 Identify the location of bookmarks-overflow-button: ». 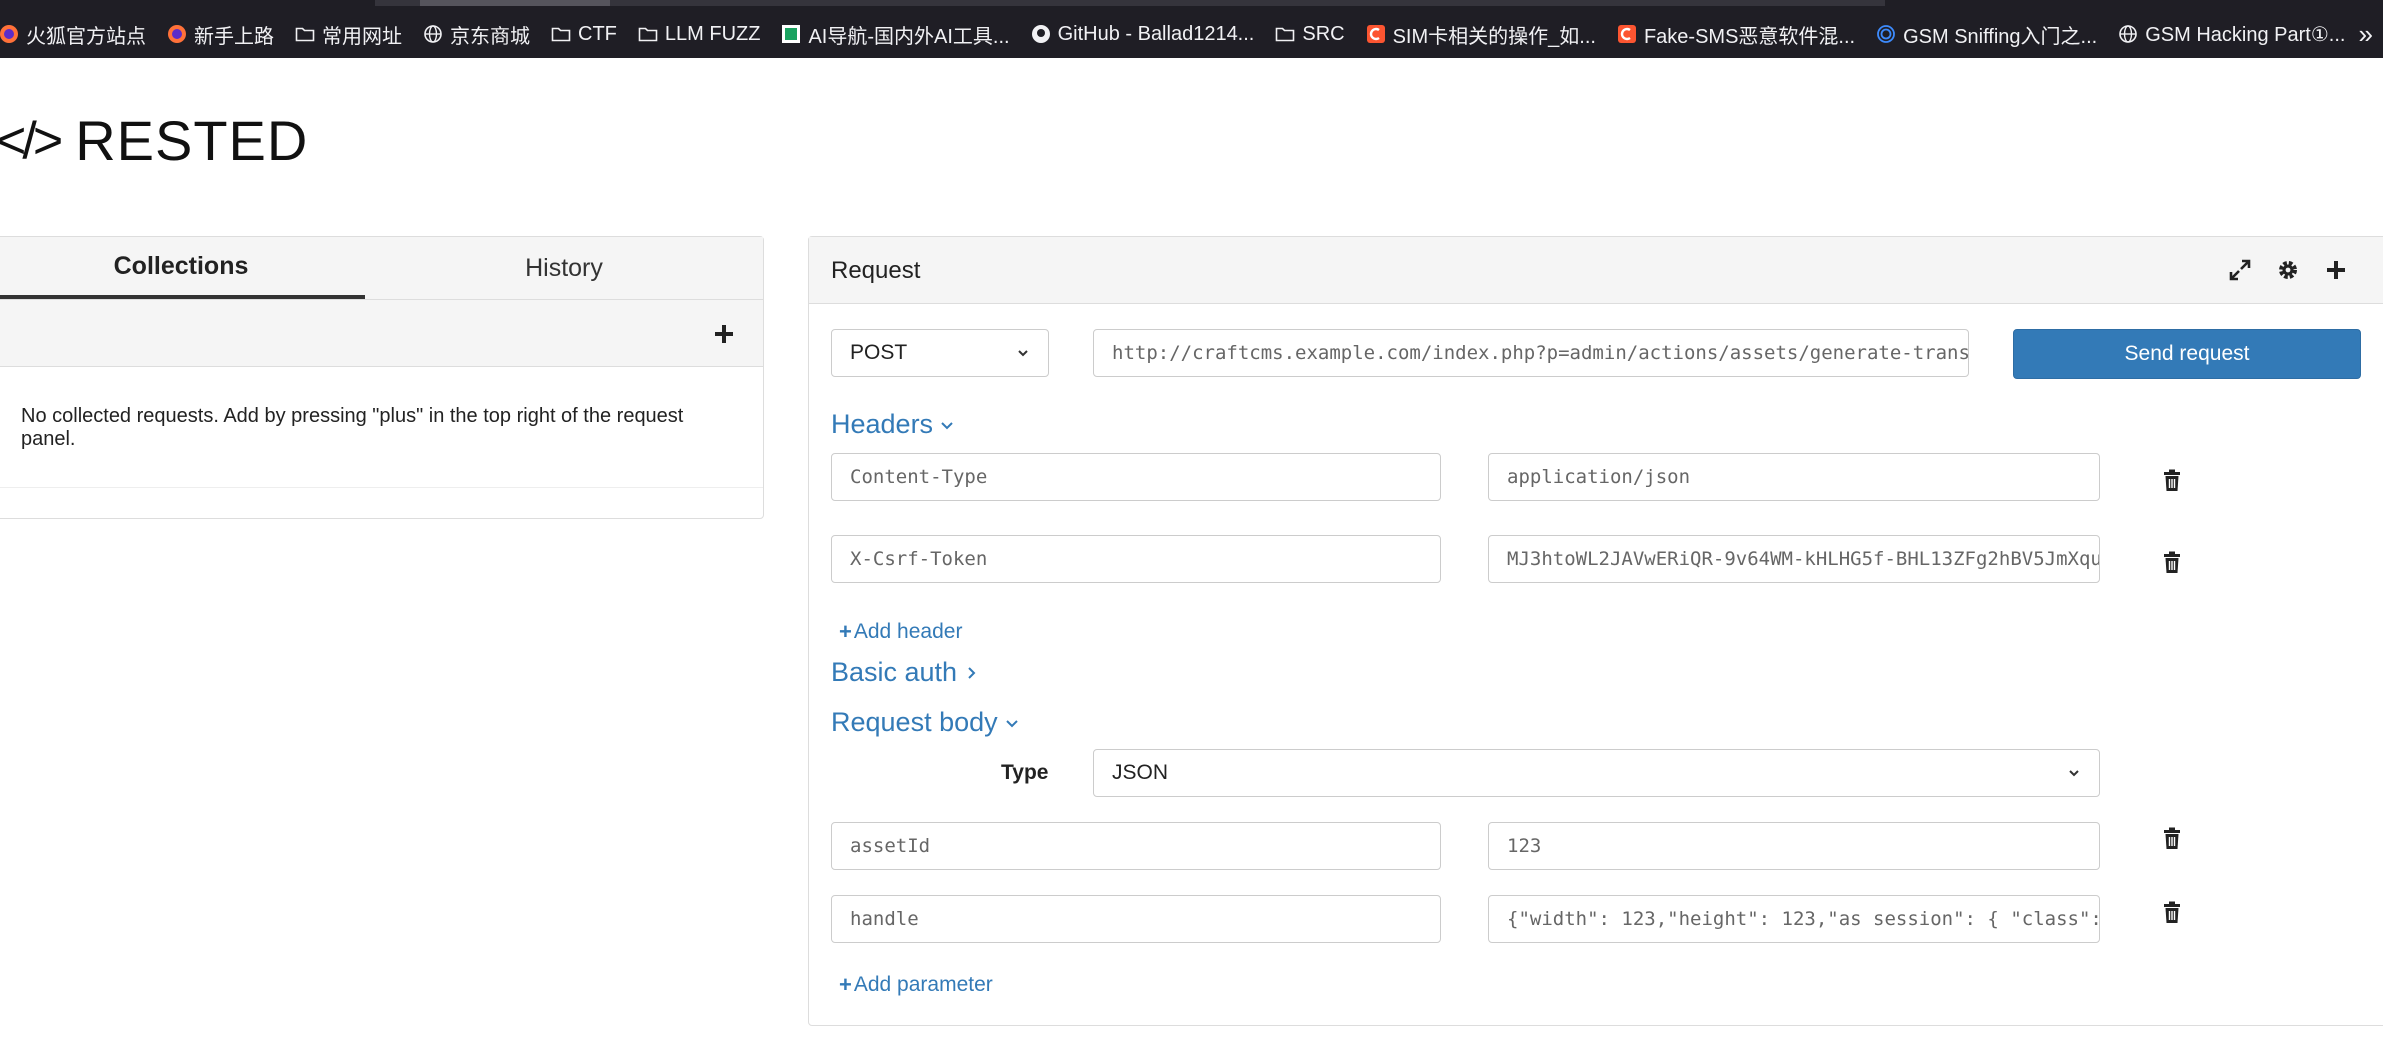
(2366, 34).